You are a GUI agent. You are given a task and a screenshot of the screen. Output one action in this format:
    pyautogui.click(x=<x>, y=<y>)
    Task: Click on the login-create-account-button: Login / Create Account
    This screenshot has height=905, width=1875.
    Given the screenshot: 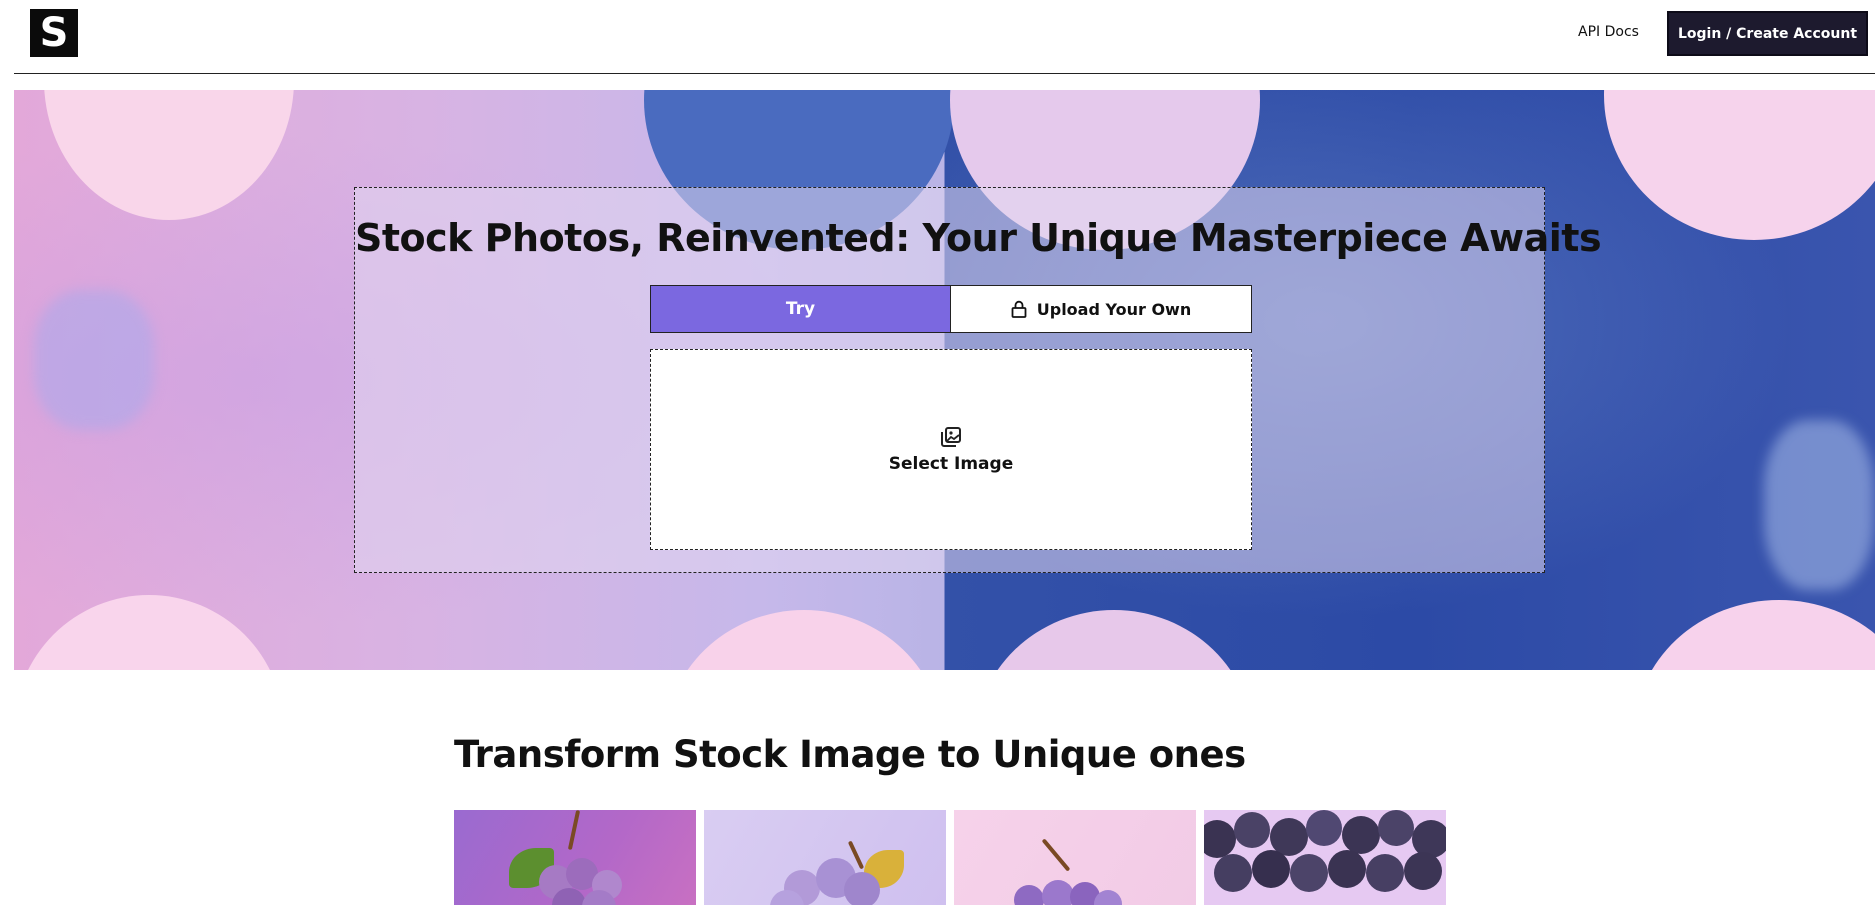 What is the action you would take?
    pyautogui.click(x=1767, y=33)
    